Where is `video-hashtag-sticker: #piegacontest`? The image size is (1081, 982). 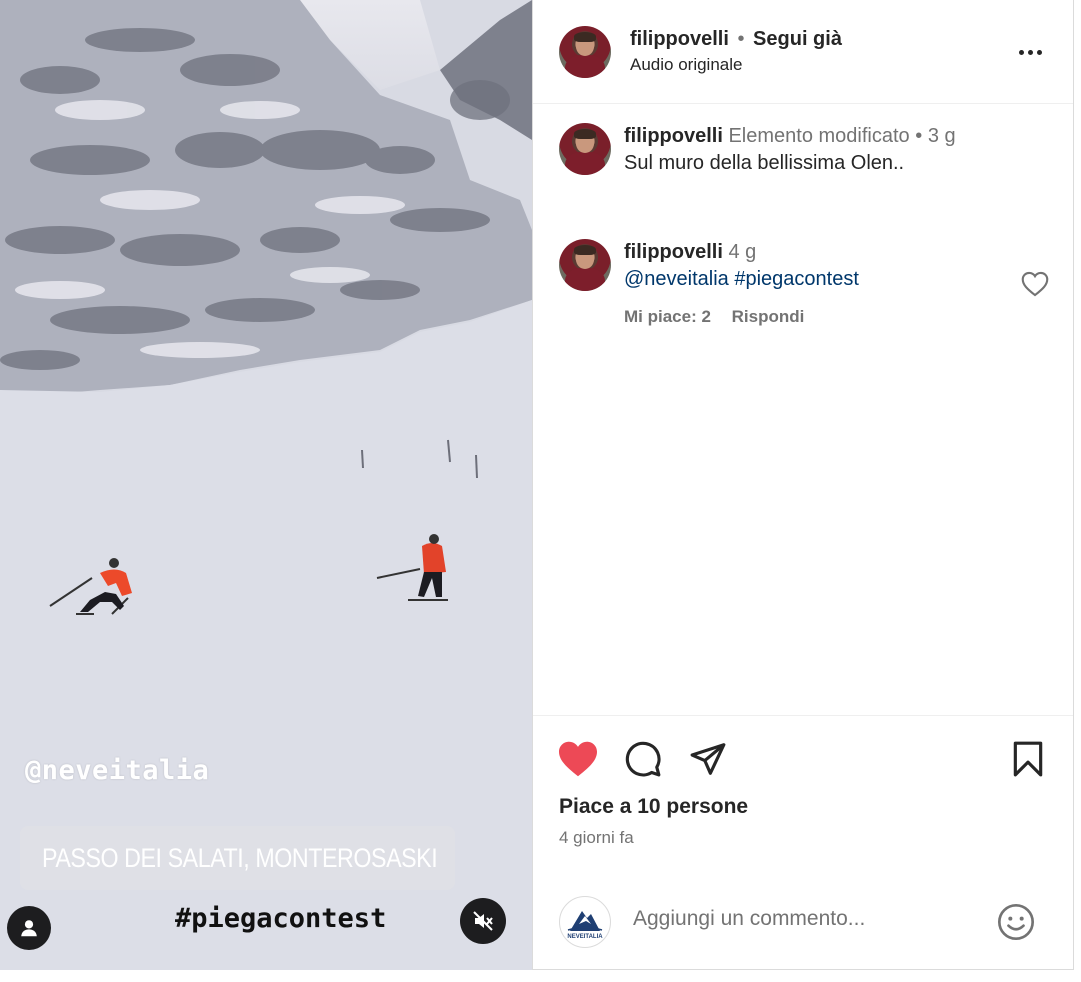
video-hashtag-sticker: #piegacontest is located at coordinates (281, 918).